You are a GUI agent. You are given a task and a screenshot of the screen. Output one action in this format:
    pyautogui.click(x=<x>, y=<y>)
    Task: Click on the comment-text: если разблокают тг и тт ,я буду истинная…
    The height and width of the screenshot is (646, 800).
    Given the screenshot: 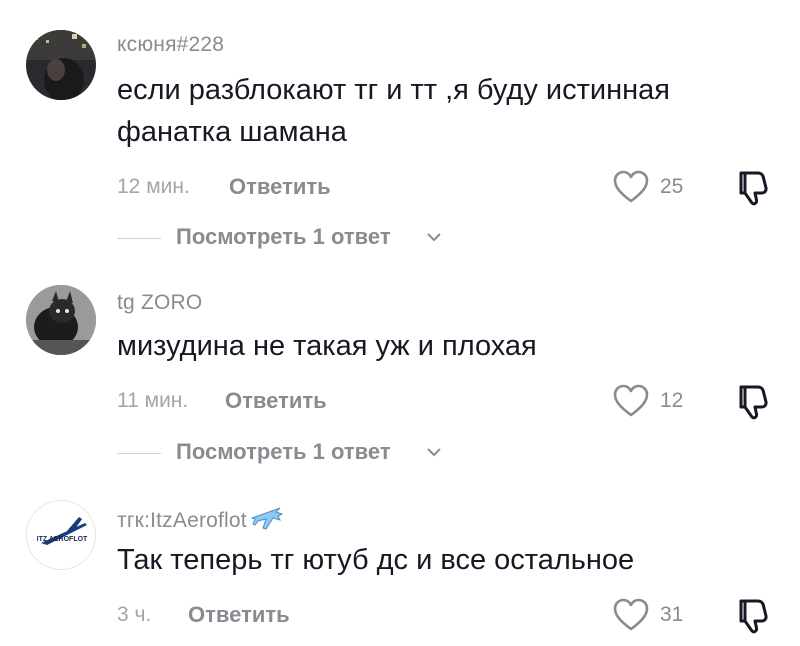 What is the action you would take?
    pyautogui.click(x=393, y=111)
    